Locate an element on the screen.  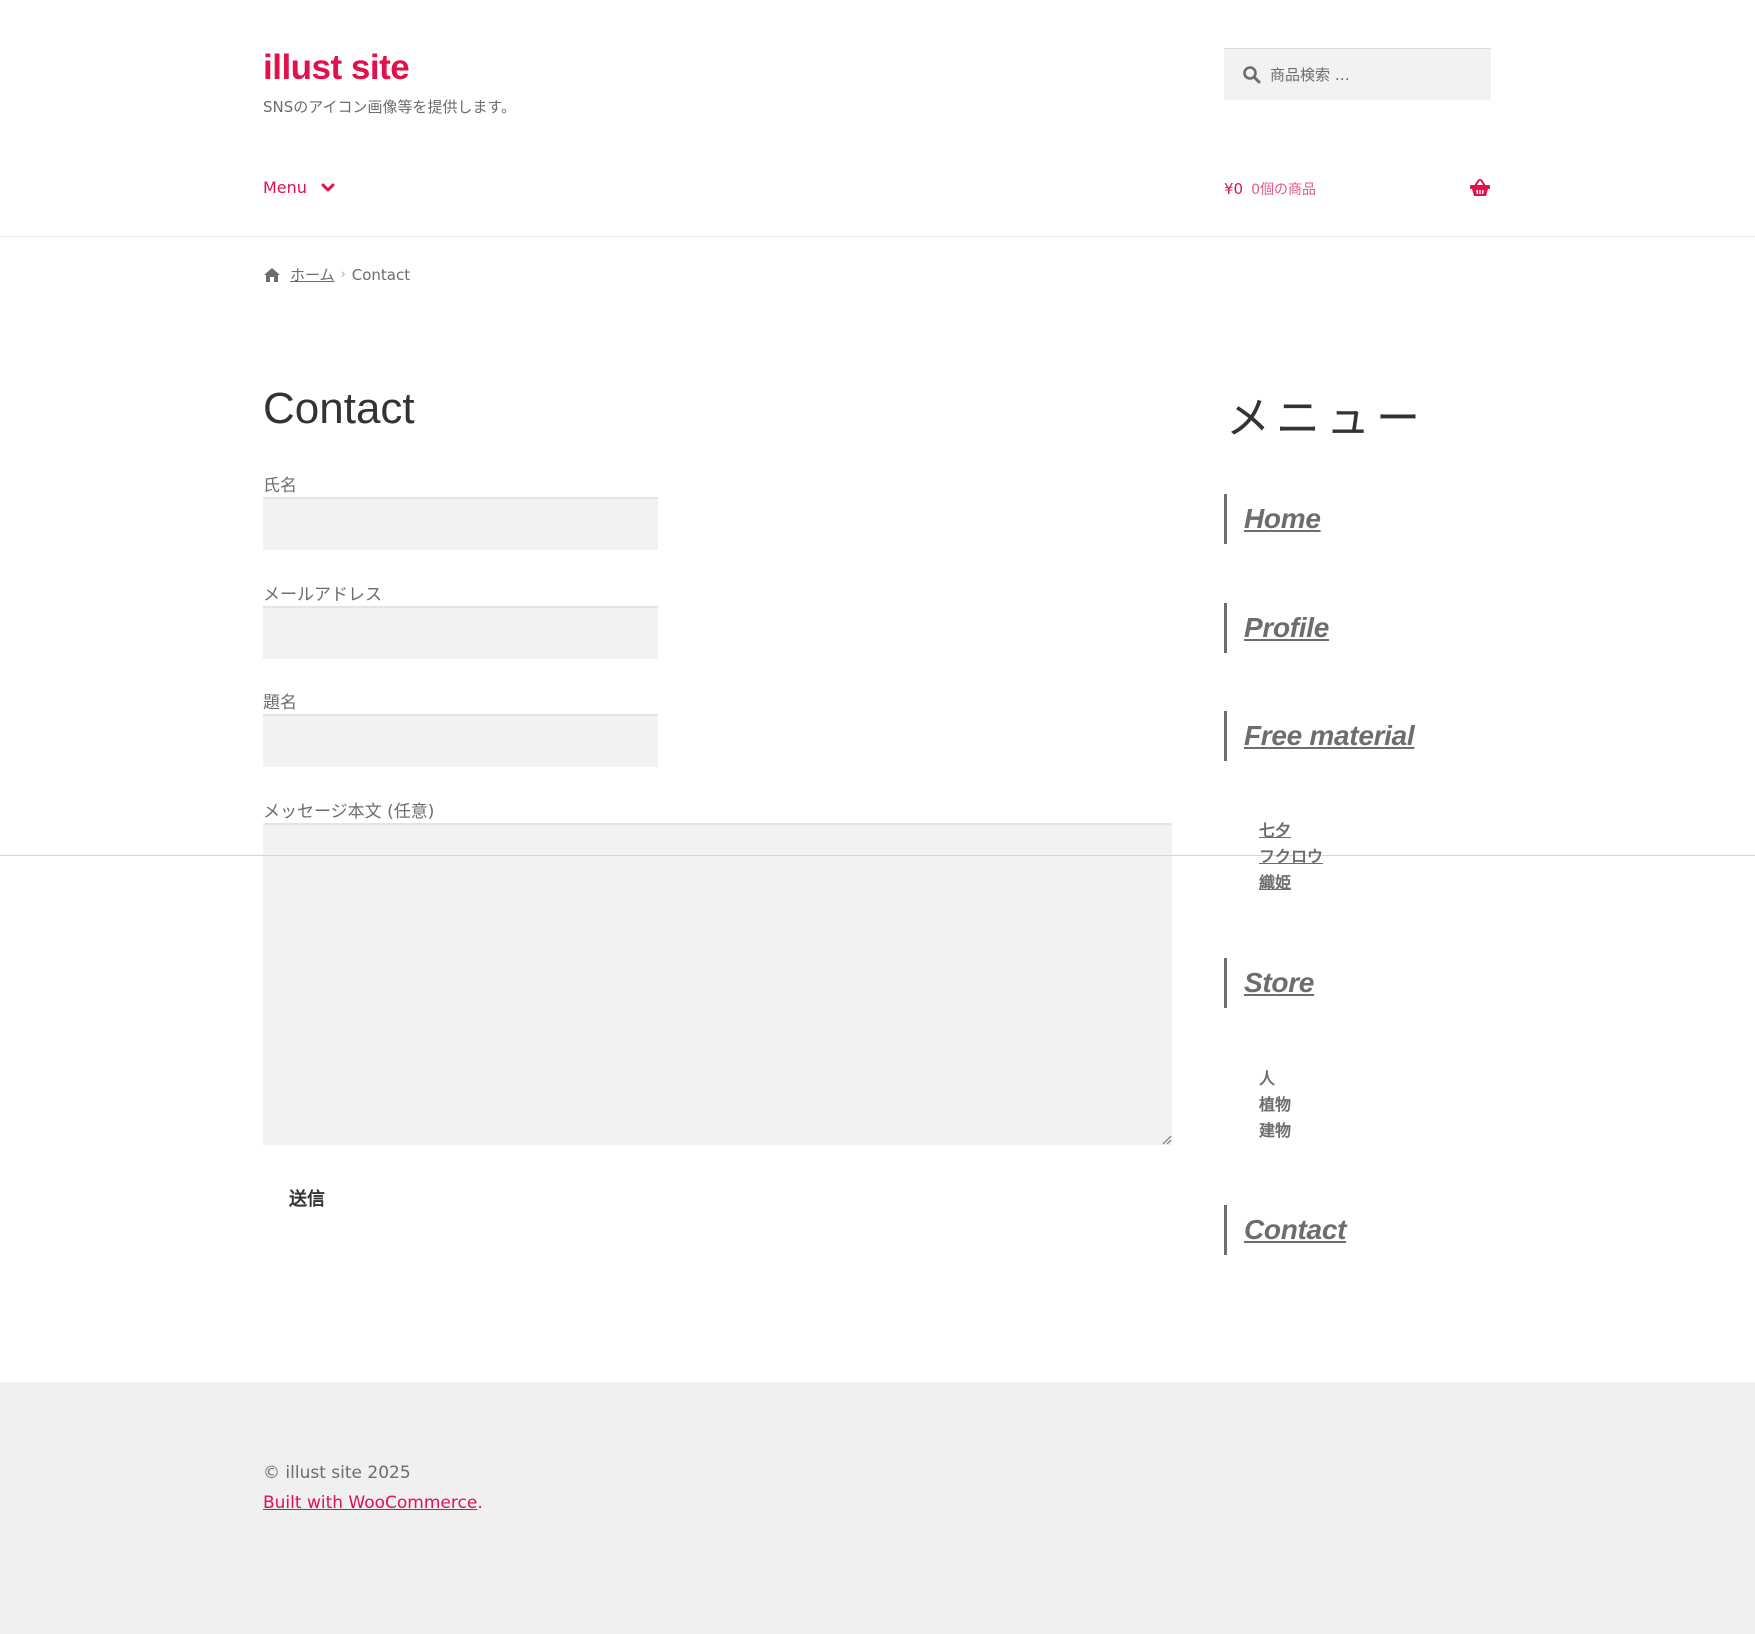
sidebar-title: メニュー is located at coordinates (1326, 418).